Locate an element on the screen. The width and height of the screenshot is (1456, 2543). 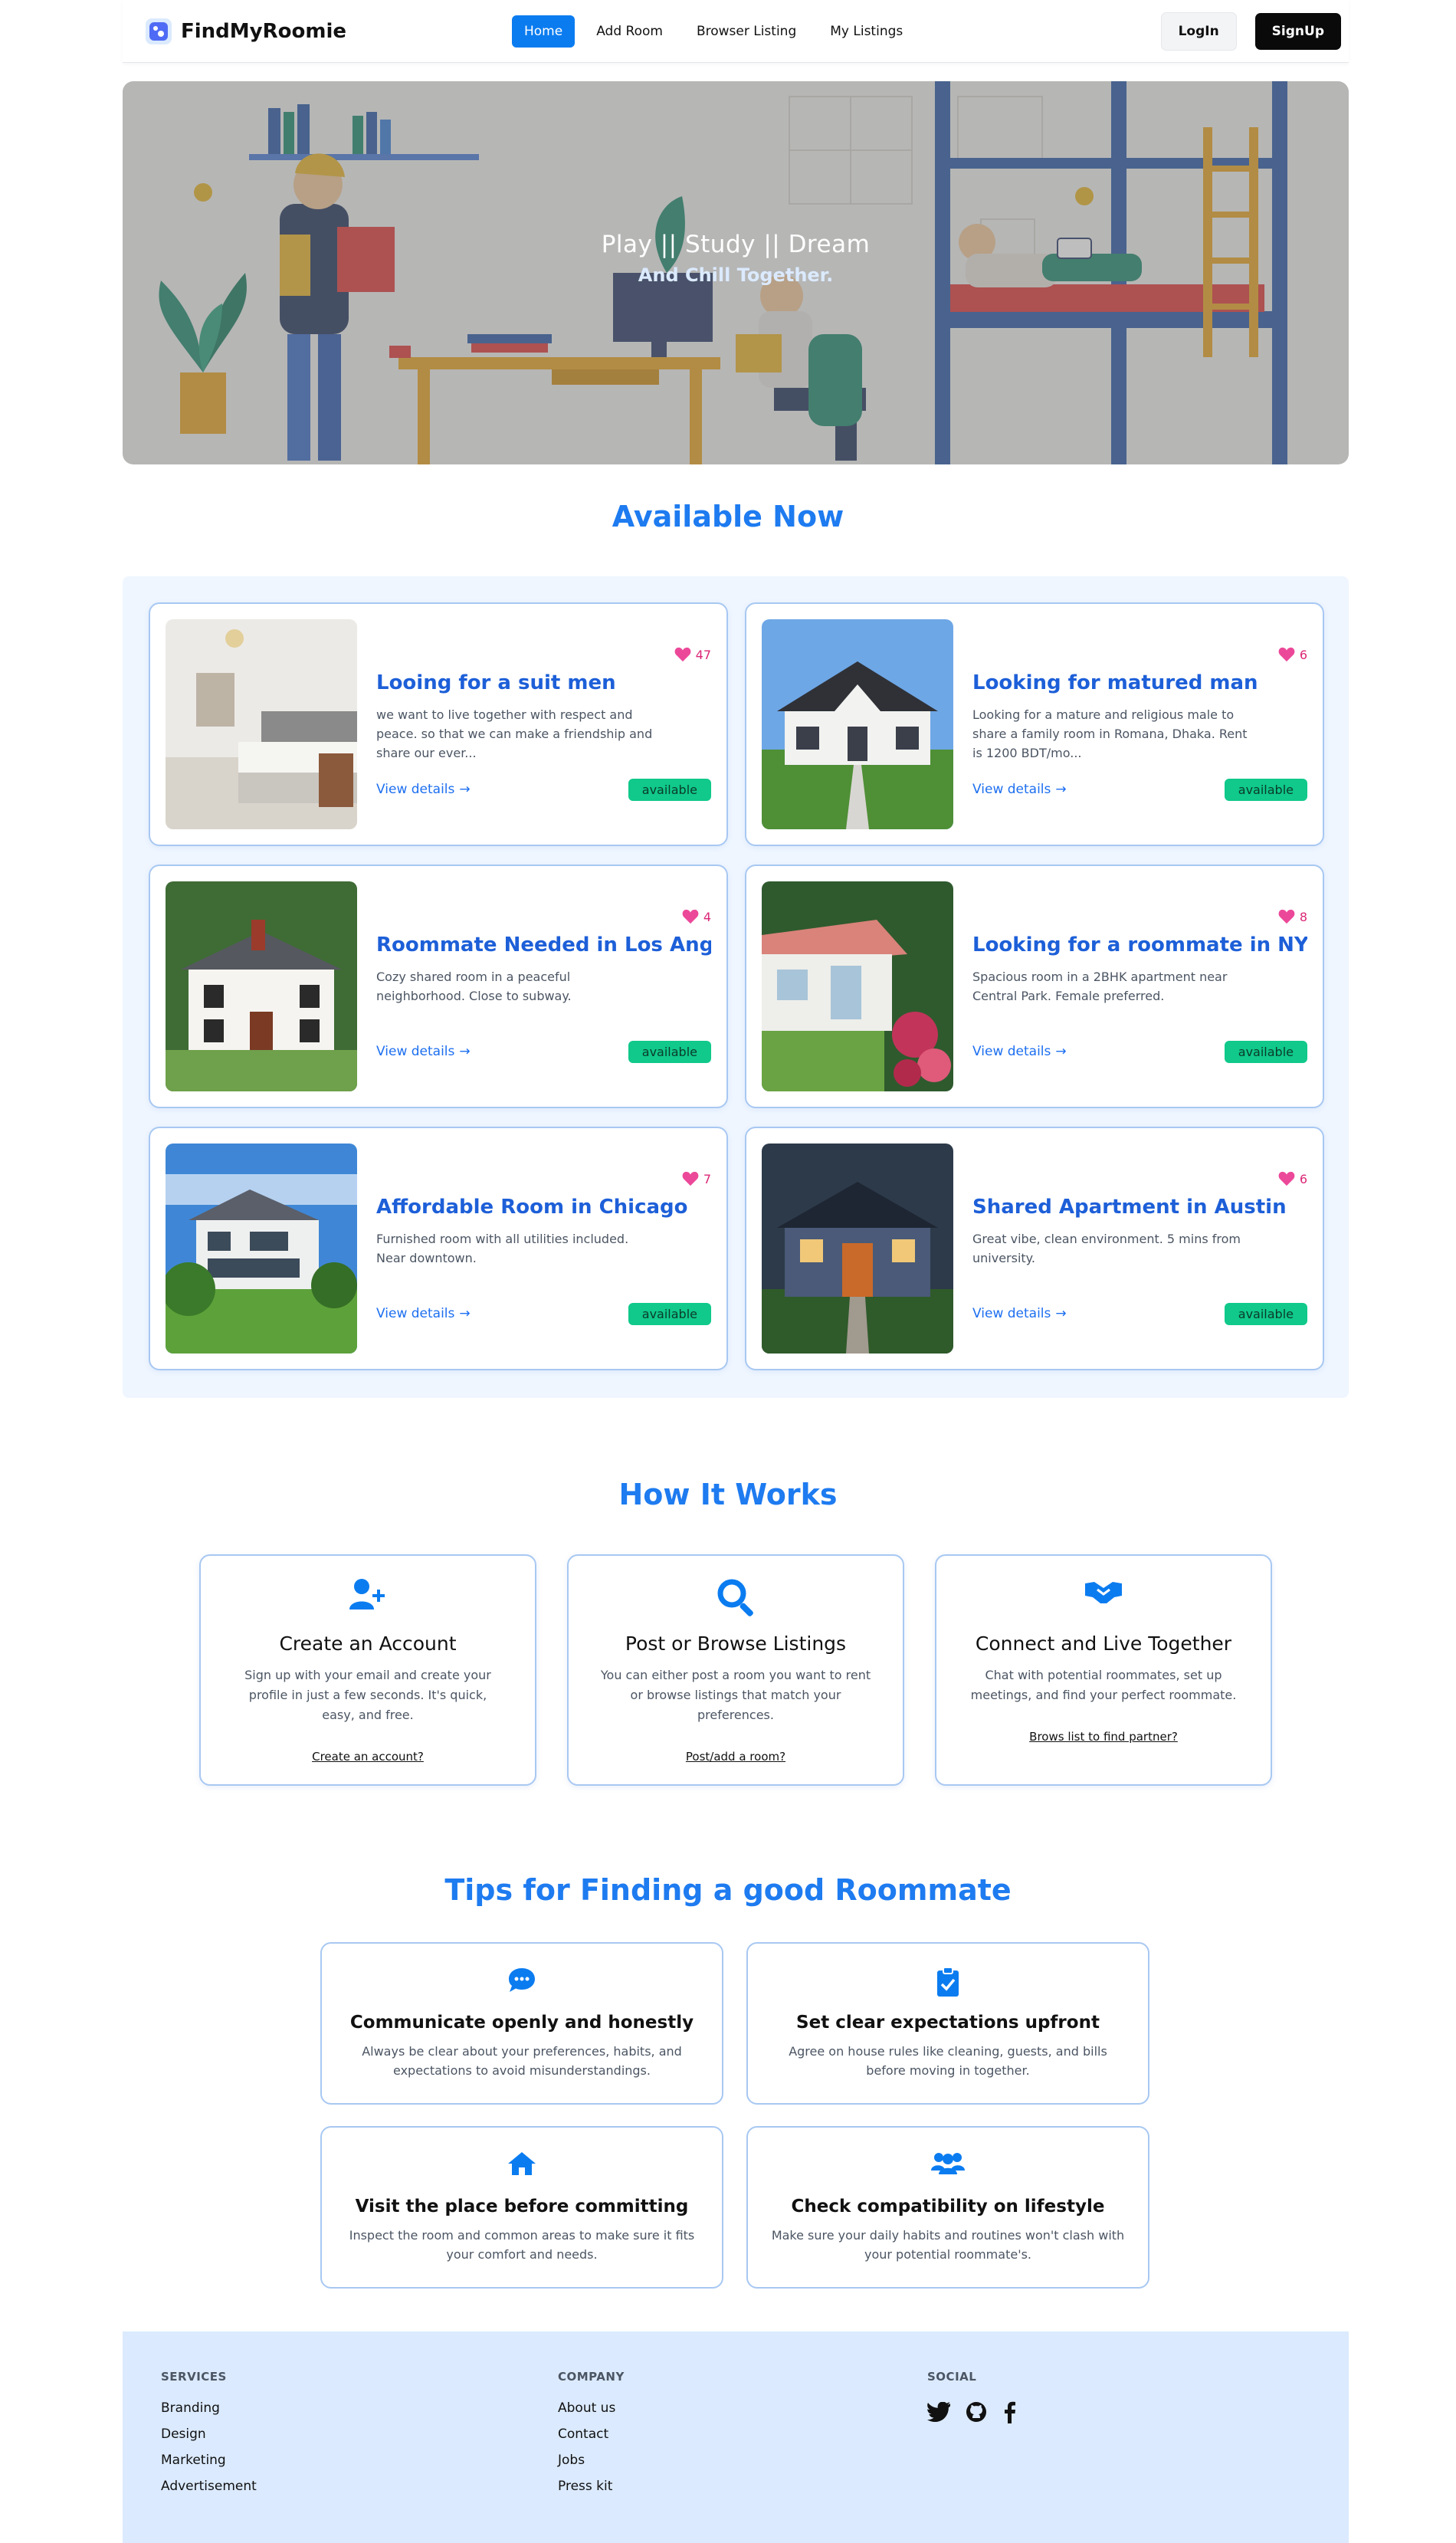
step-title: Post or Browse Listings is located at coordinates (736, 1643).